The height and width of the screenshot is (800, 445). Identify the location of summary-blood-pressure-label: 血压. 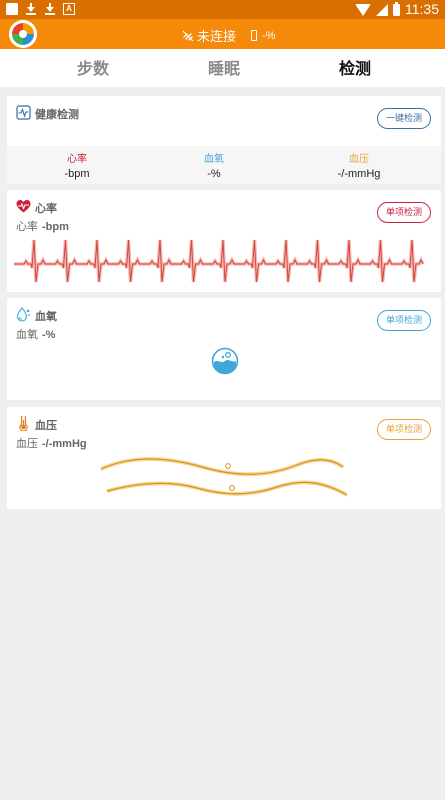
(359, 159).